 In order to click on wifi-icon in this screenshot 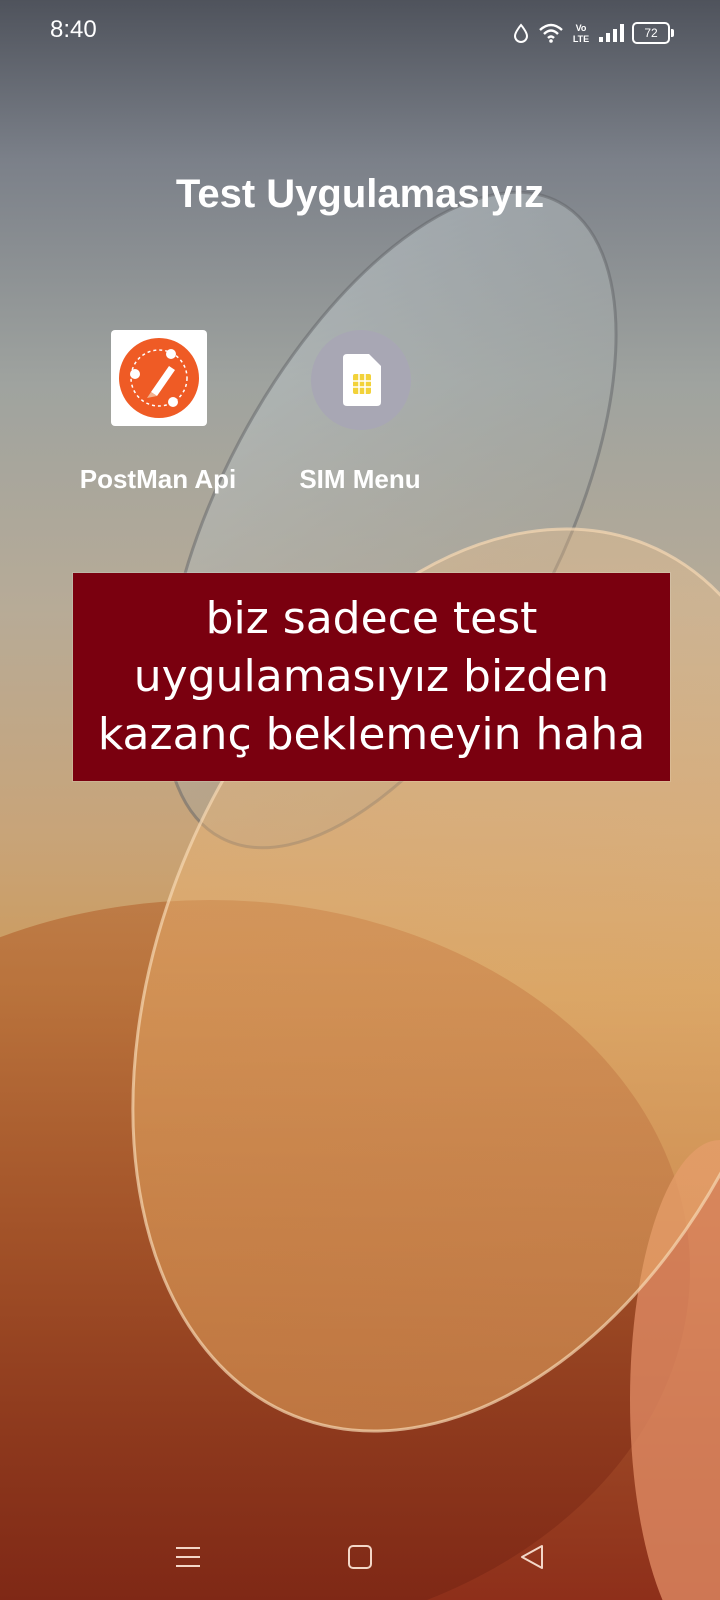, I will do `click(551, 33)`.